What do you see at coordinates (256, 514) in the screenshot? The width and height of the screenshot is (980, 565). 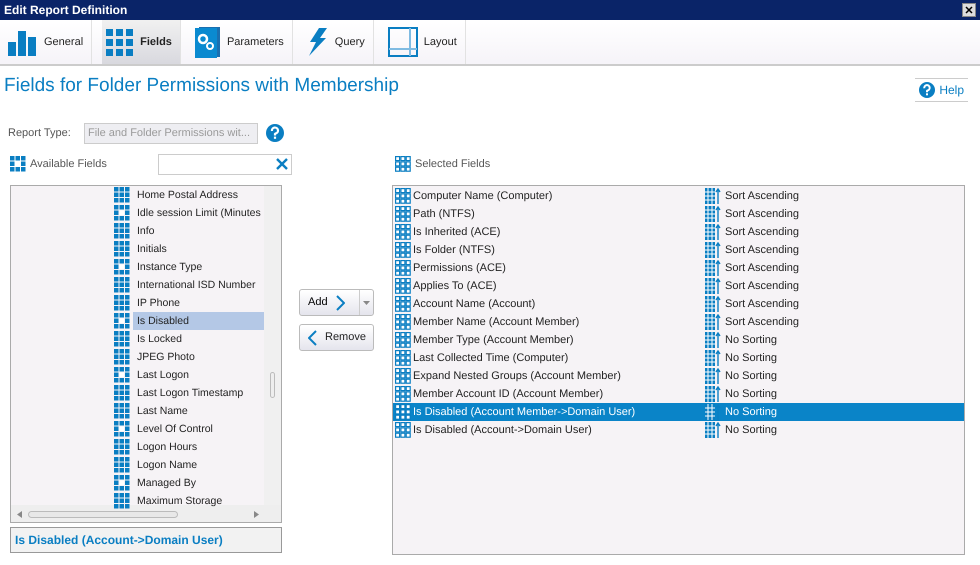 I see `scroll-right-icon` at bounding box center [256, 514].